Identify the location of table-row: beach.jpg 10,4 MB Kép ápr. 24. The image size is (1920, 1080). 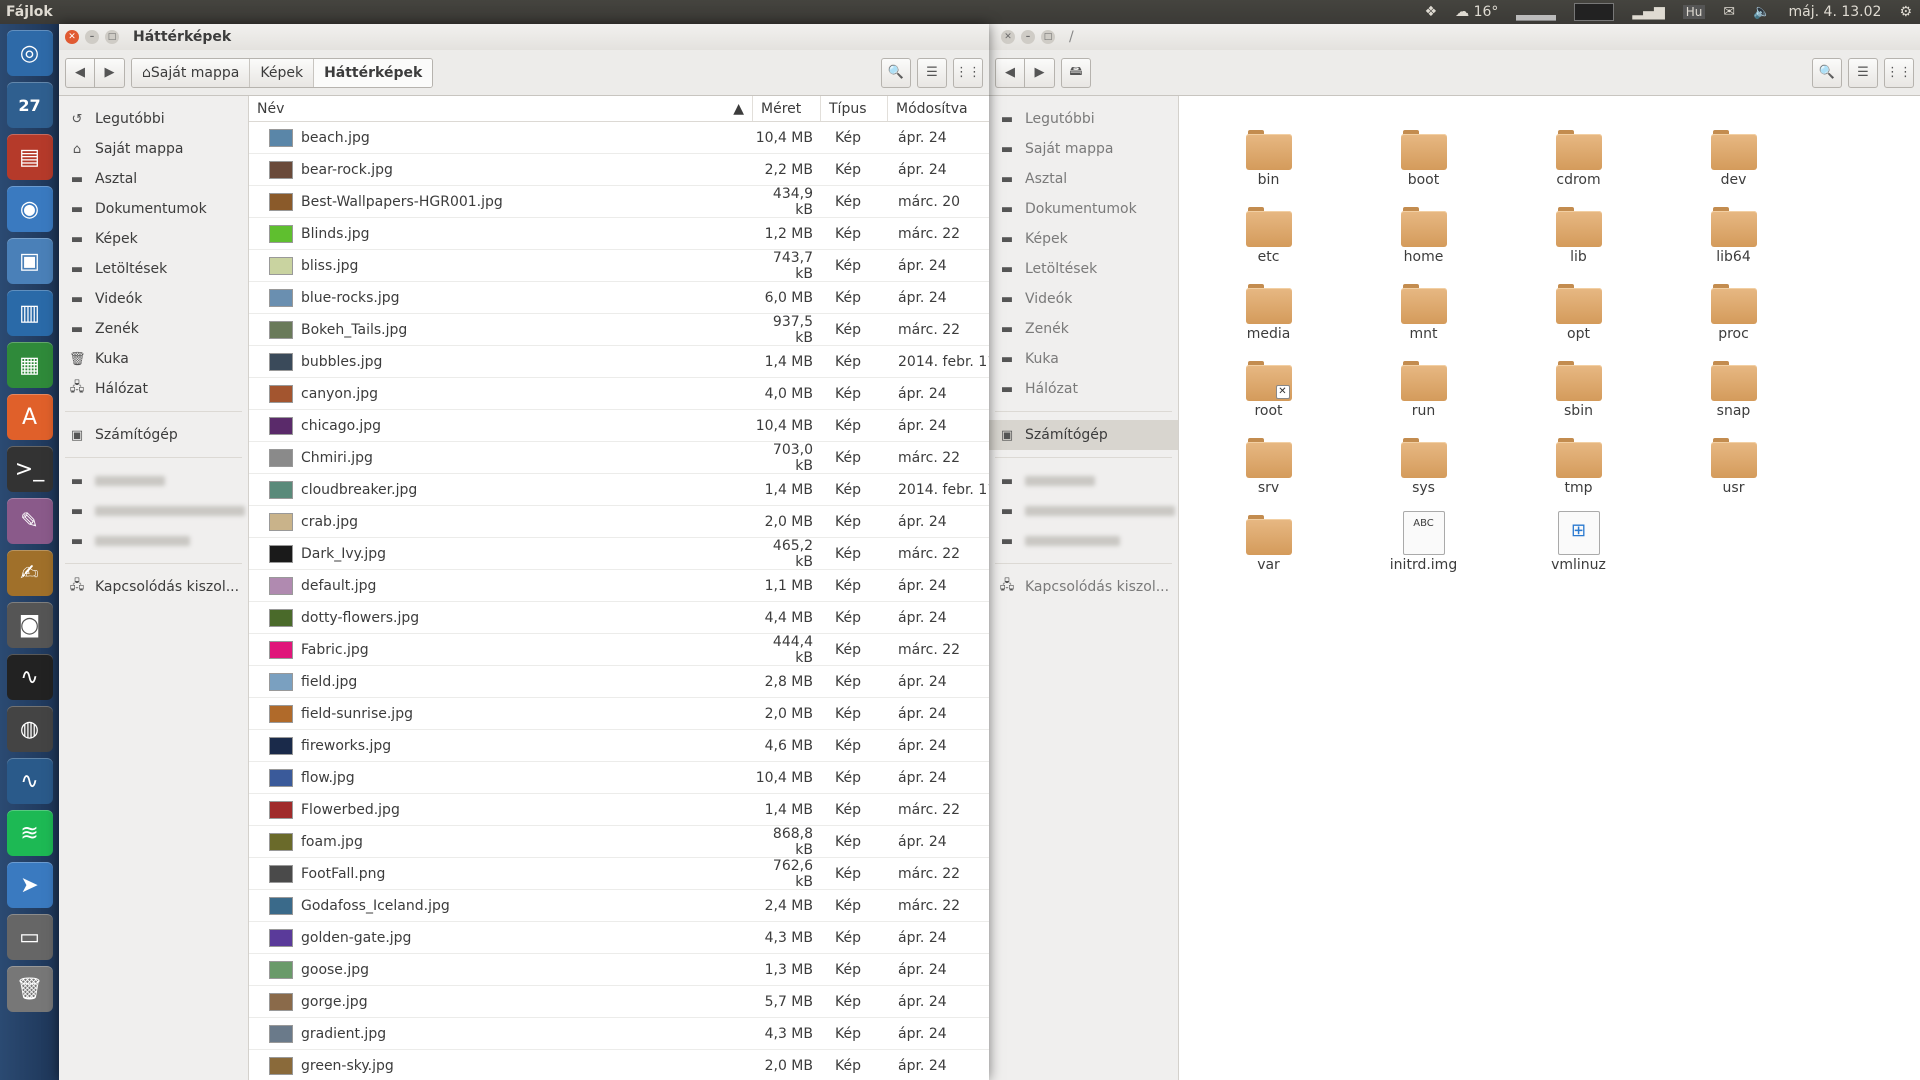
(619, 138).